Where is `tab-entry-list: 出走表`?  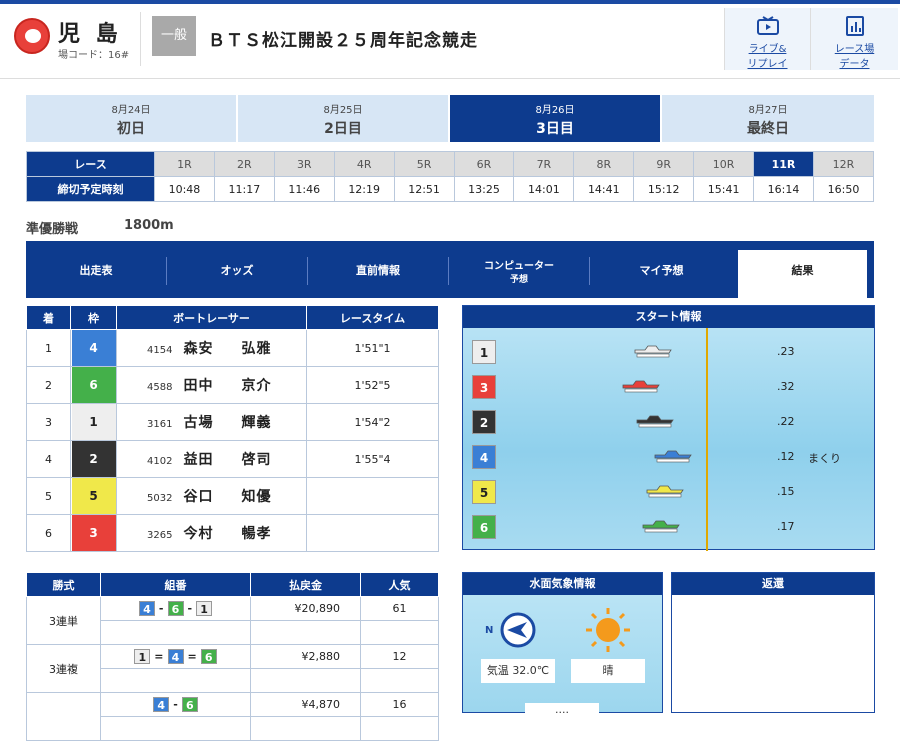 tab-entry-list: 出走表 is located at coordinates (96, 271).